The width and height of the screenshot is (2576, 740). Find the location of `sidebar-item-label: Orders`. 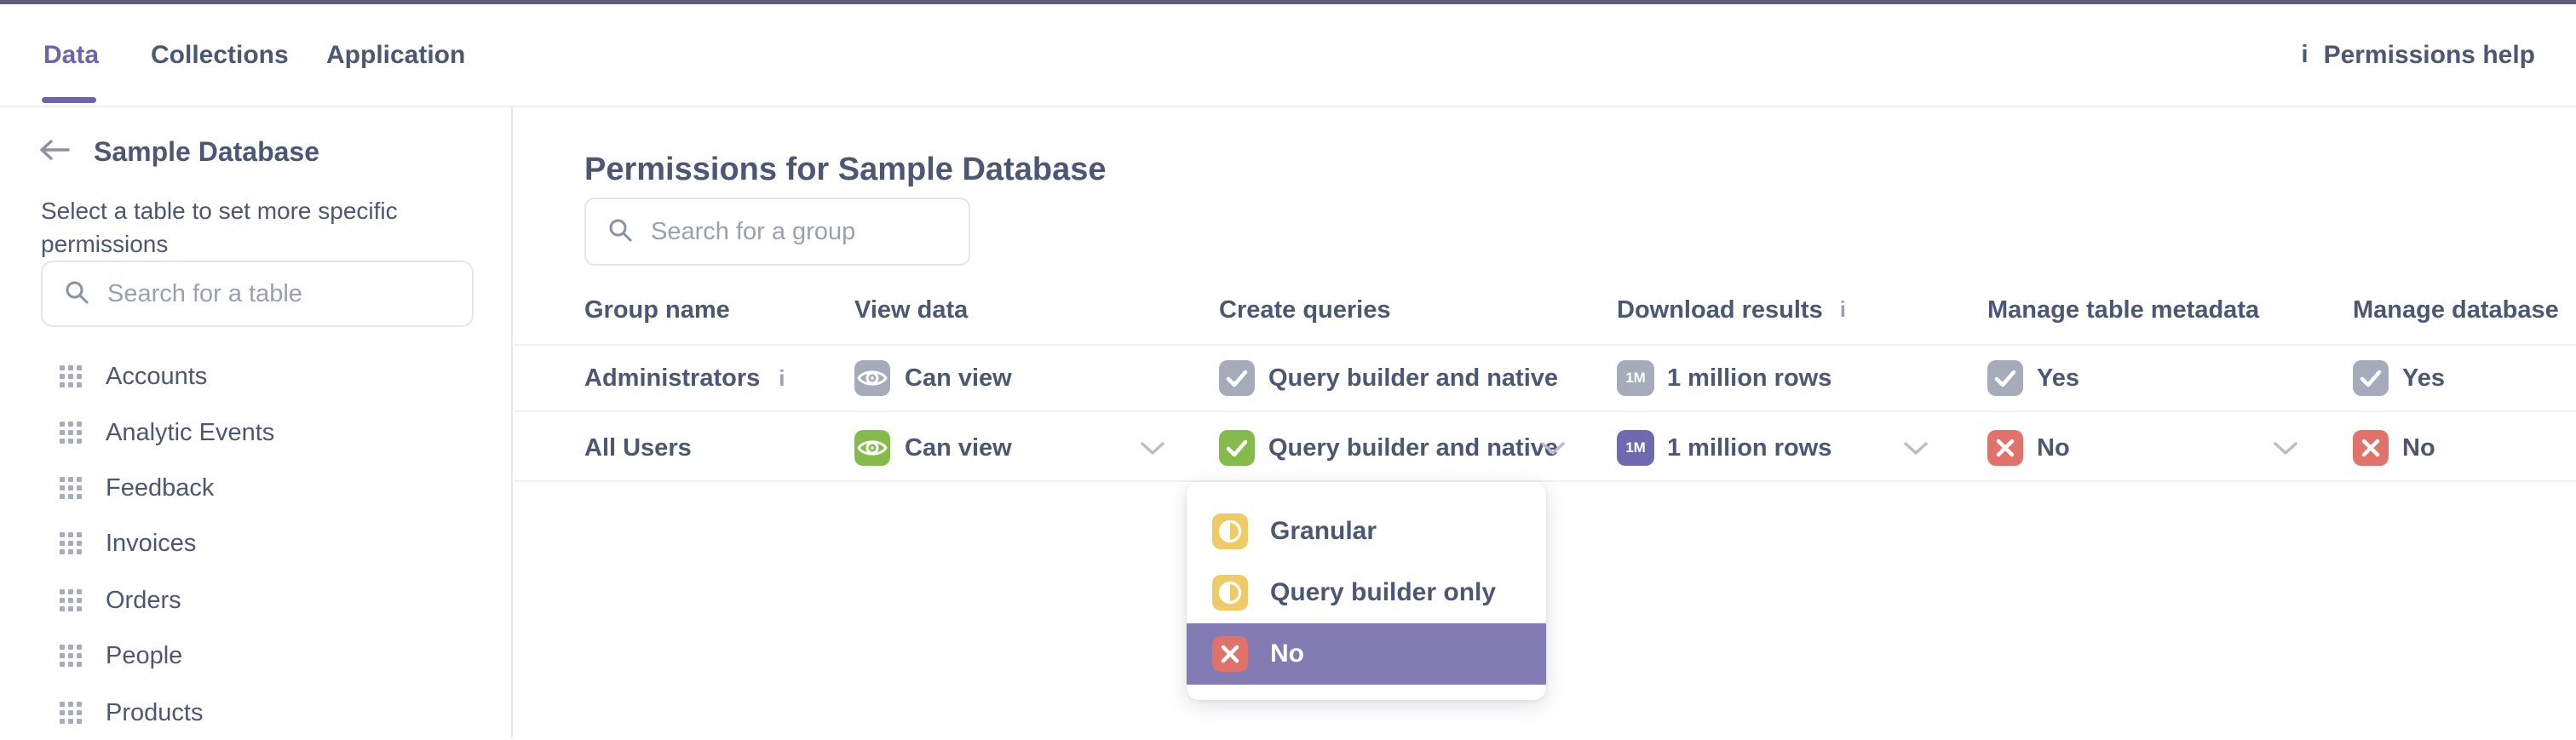

sidebar-item-label: Orders is located at coordinates (143, 600).